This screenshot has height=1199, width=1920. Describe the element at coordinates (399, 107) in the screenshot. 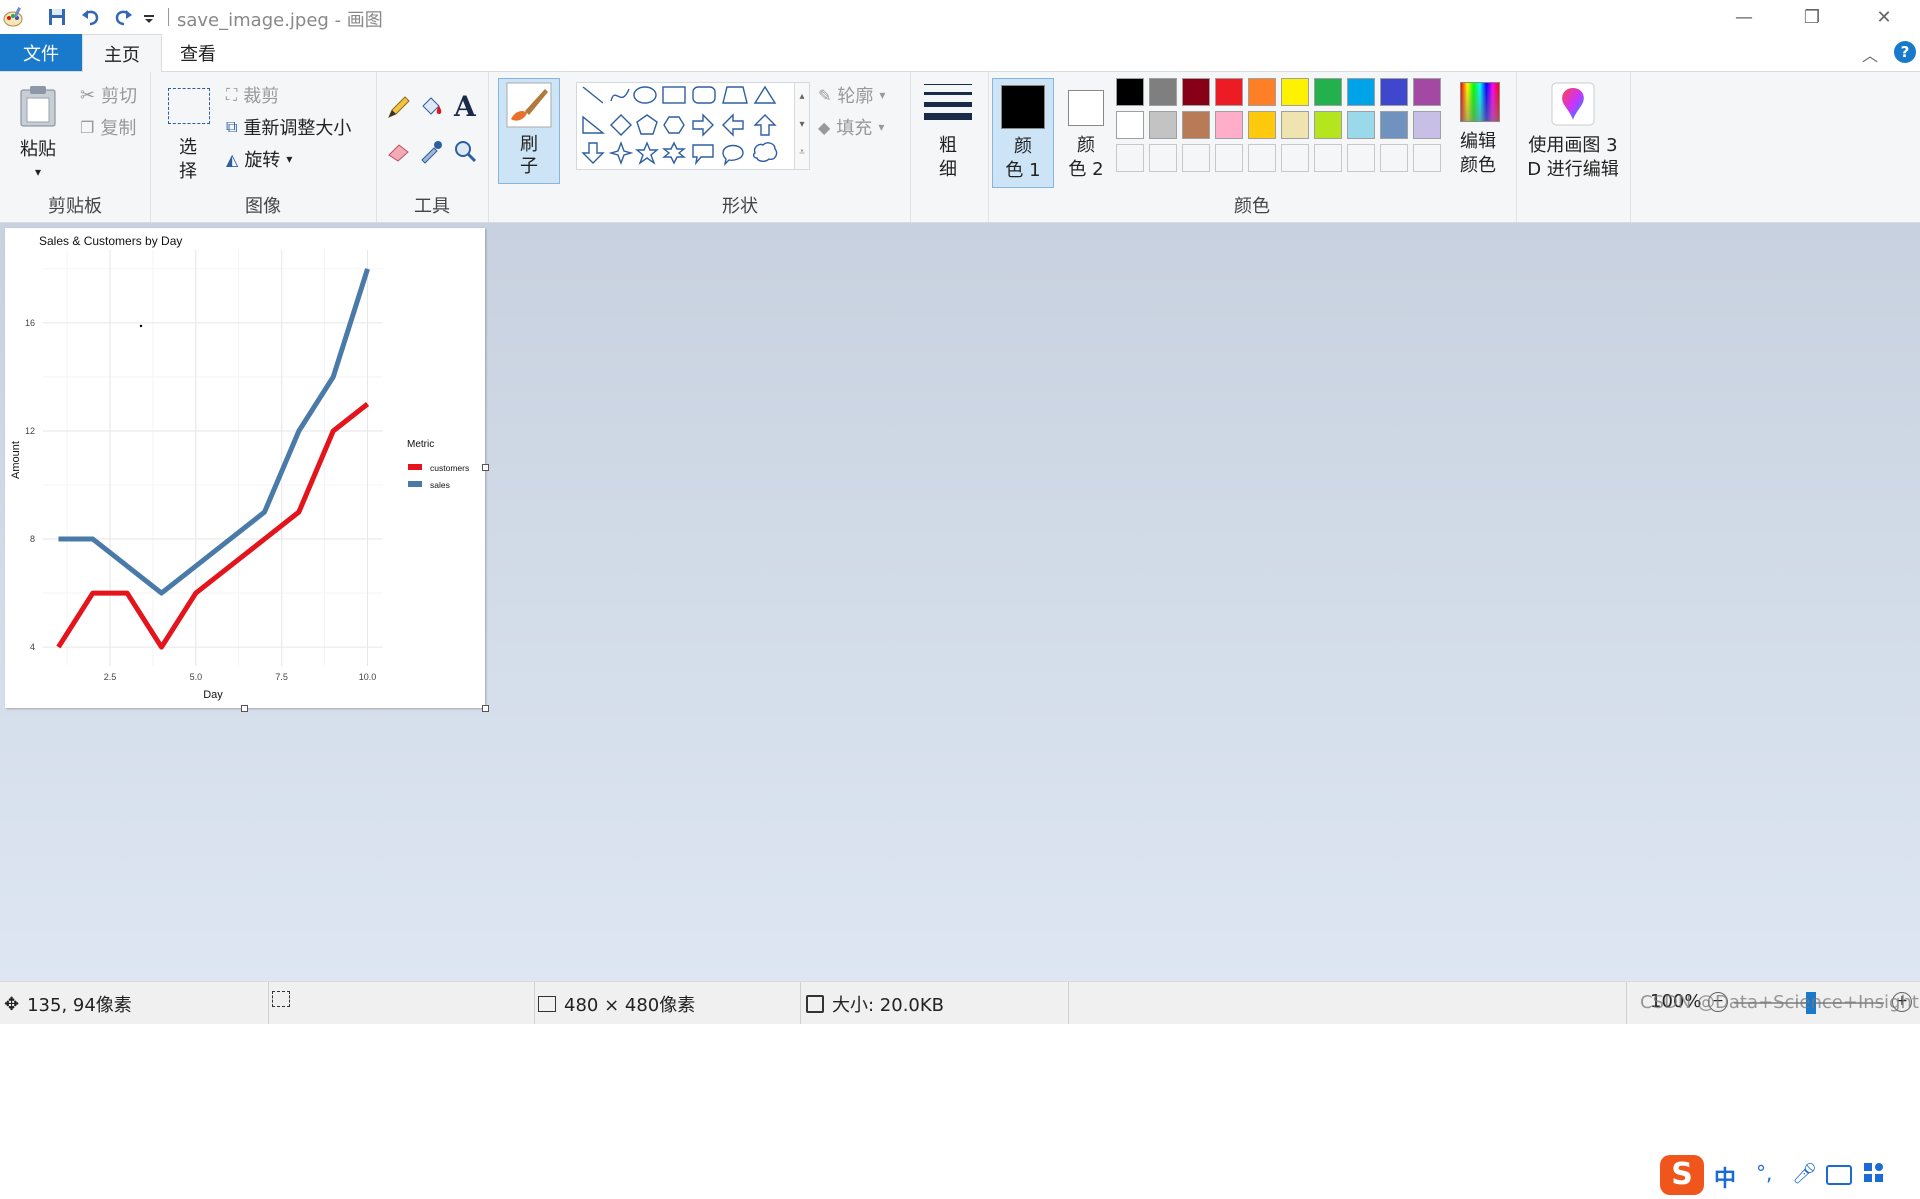

I see `pencil-icon` at that location.